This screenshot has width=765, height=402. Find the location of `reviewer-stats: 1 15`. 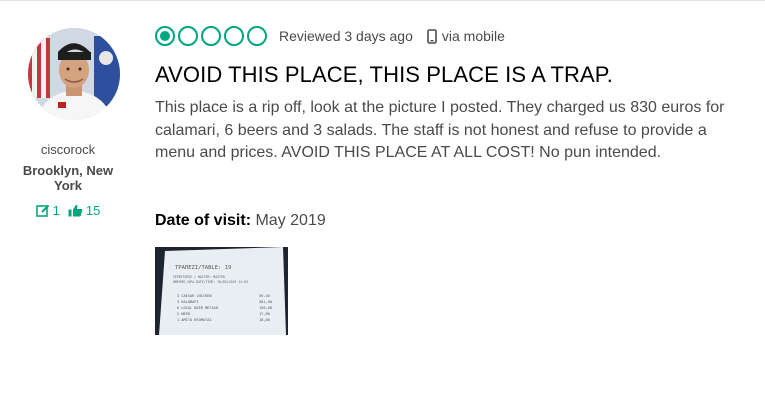

reviewer-stats: 1 15 is located at coordinates (68, 210).